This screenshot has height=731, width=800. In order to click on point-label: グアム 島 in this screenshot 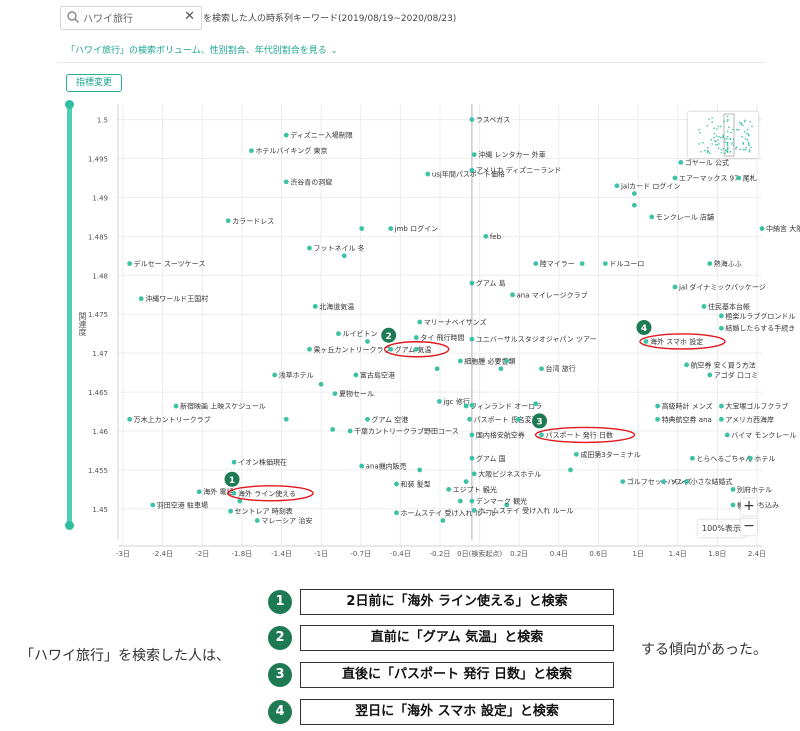, I will do `click(491, 283)`.